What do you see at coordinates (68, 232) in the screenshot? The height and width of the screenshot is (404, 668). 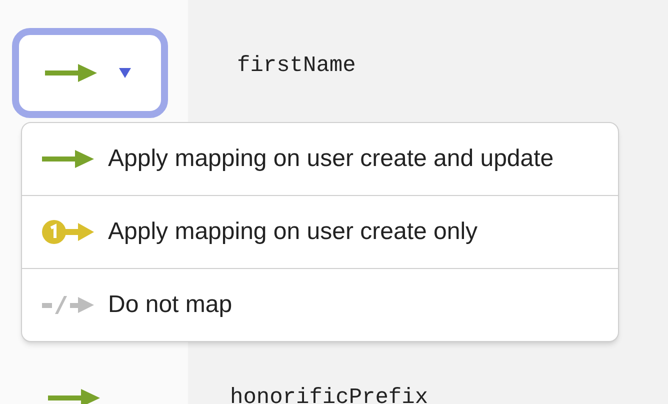 I see `key-arrow-icon` at bounding box center [68, 232].